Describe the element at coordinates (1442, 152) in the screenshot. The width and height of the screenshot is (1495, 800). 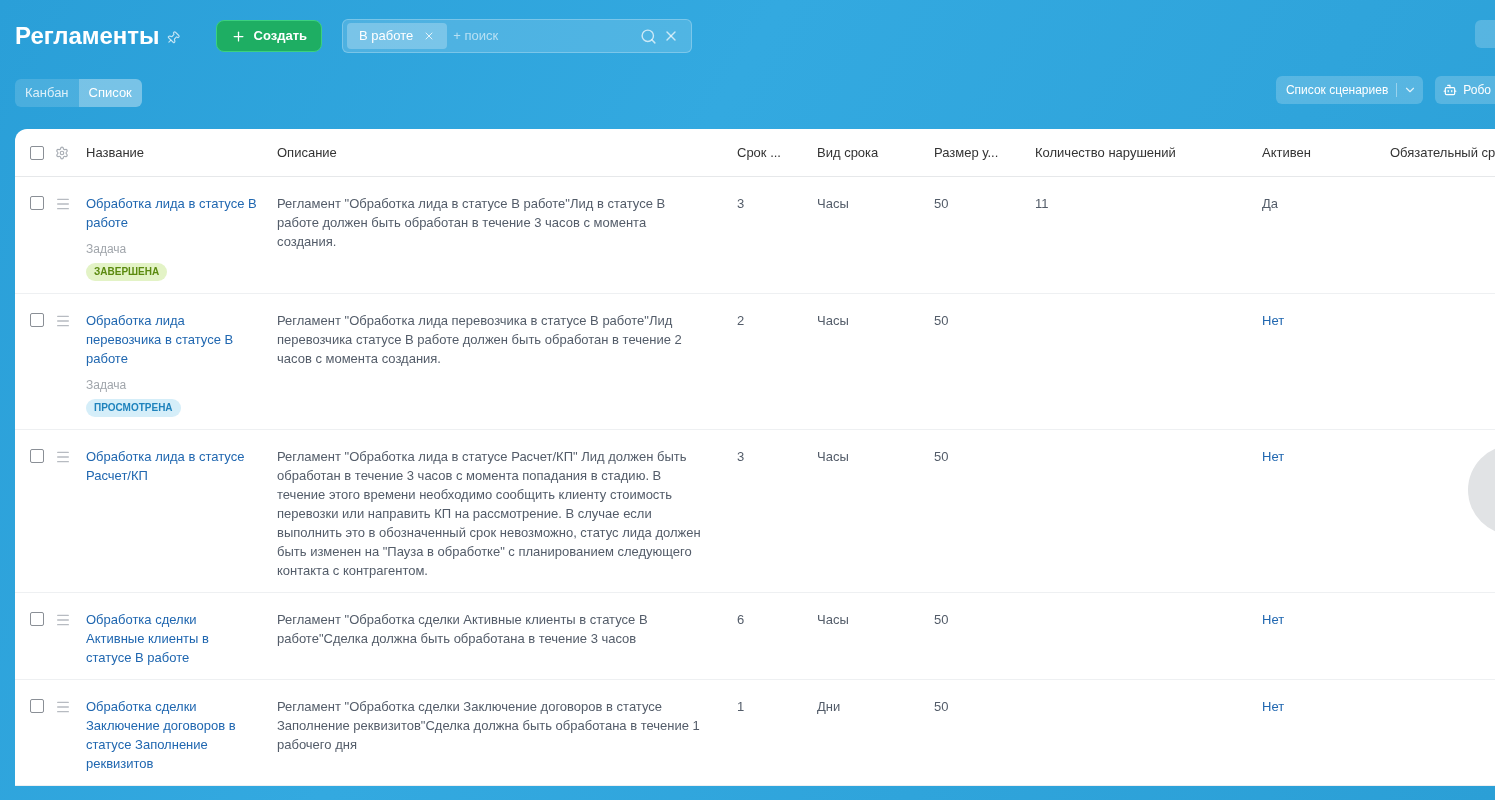
I see `column-header: Обязательный ср` at that location.